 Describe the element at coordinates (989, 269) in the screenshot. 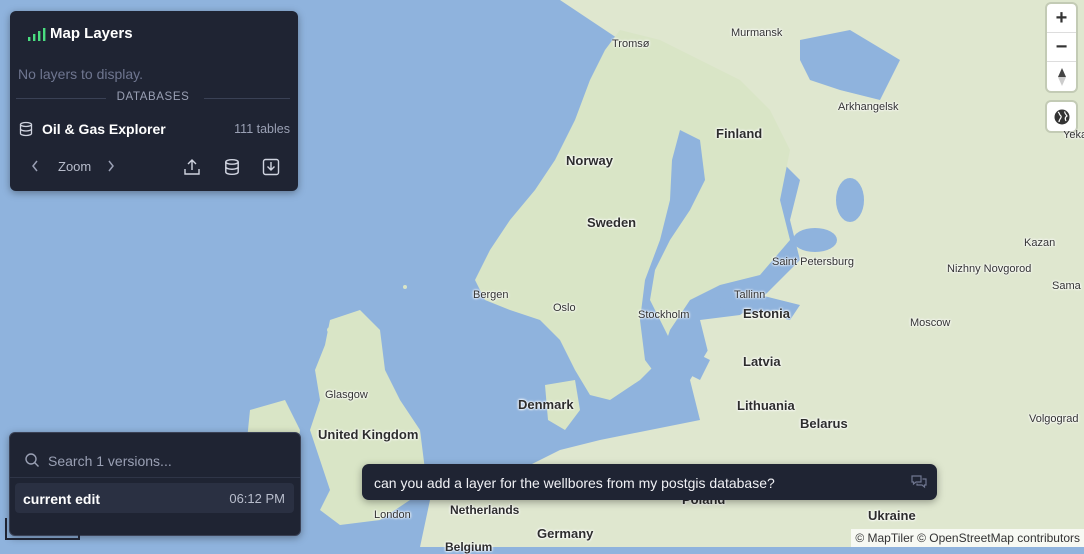

I see `place-label: Nizhny Novgorod` at that location.